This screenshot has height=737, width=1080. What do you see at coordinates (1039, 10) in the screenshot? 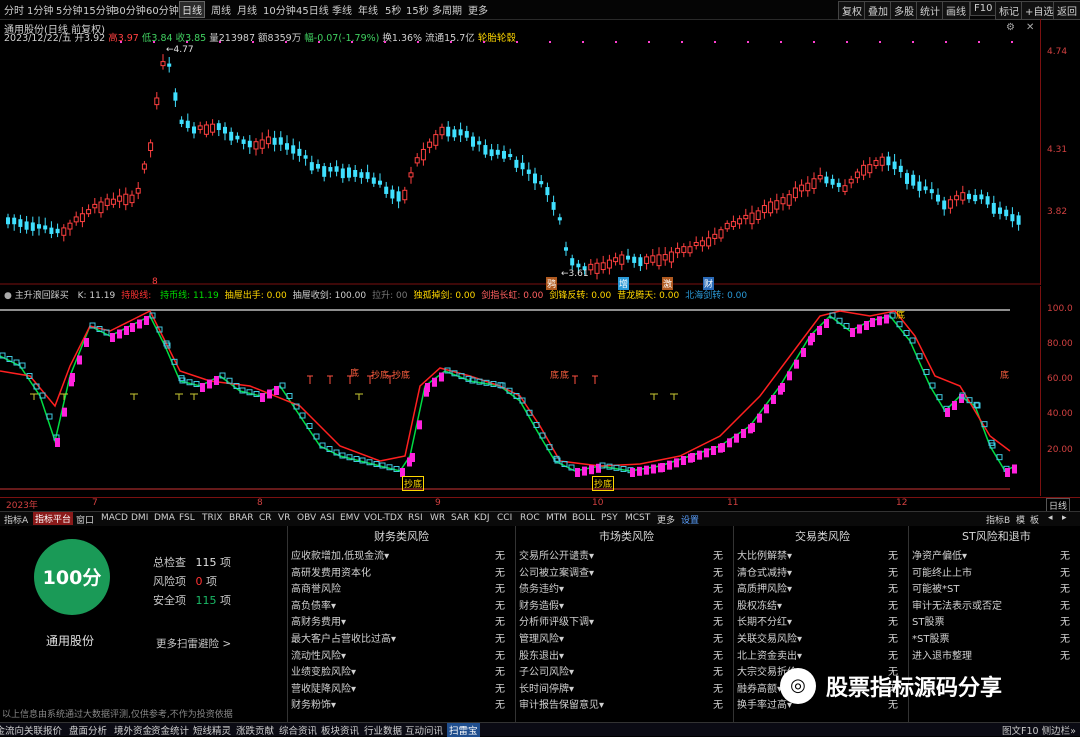
I see `add-watchlist-button: +自选` at bounding box center [1039, 10].